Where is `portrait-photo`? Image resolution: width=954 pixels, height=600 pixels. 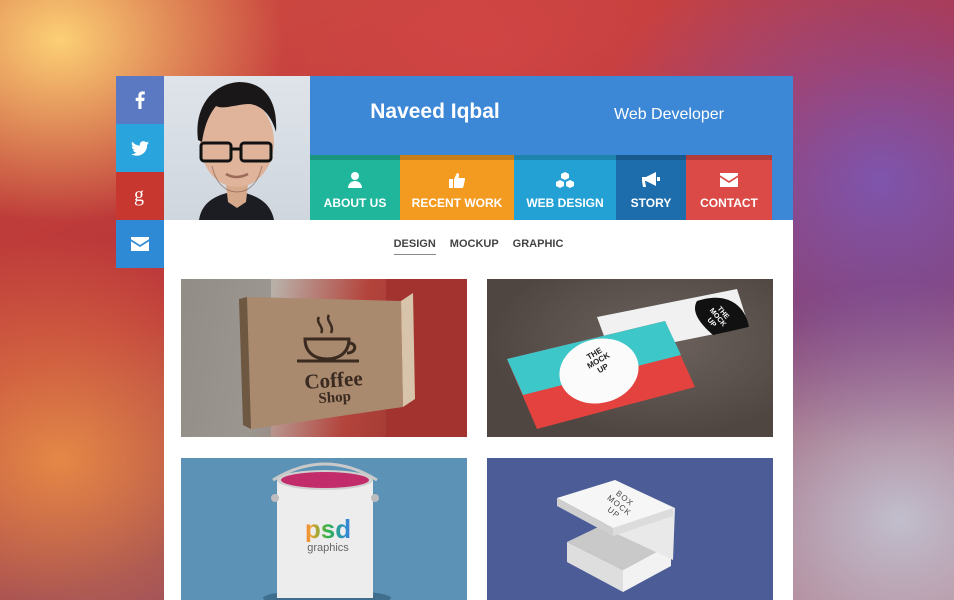
portrait-photo is located at coordinates (237, 151).